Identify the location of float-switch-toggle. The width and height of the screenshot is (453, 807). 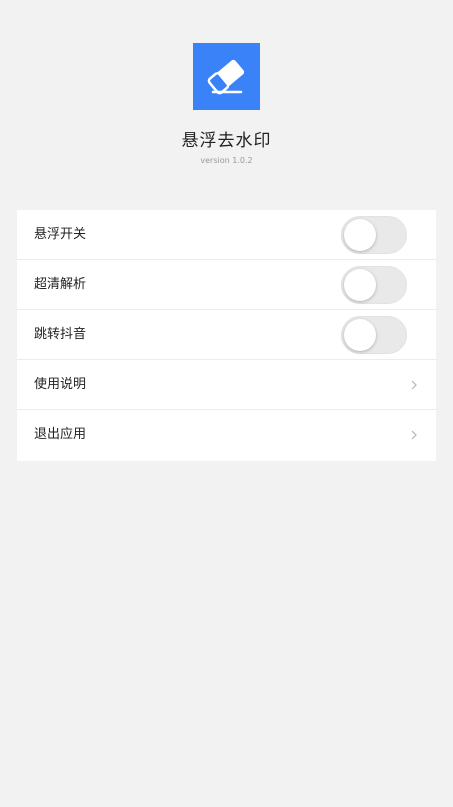
(374, 235).